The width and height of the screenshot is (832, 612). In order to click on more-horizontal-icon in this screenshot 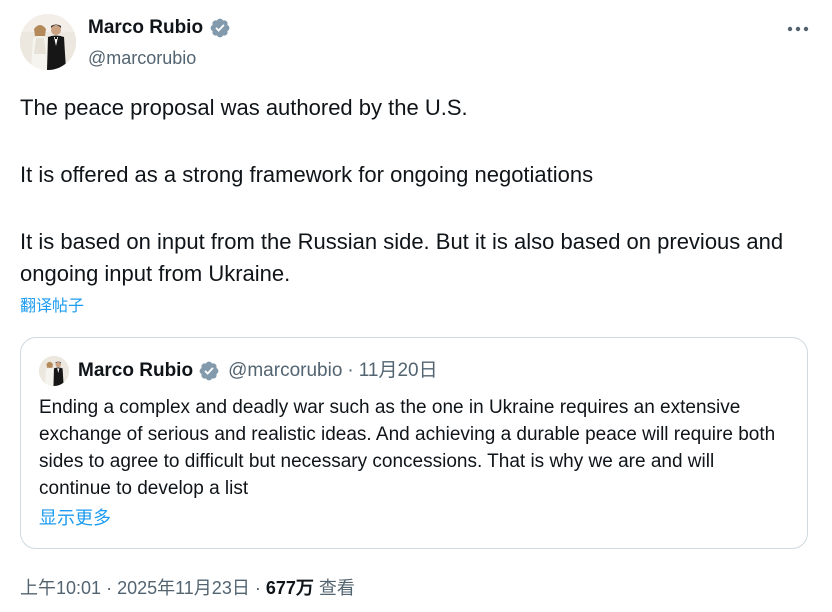, I will do `click(798, 29)`.